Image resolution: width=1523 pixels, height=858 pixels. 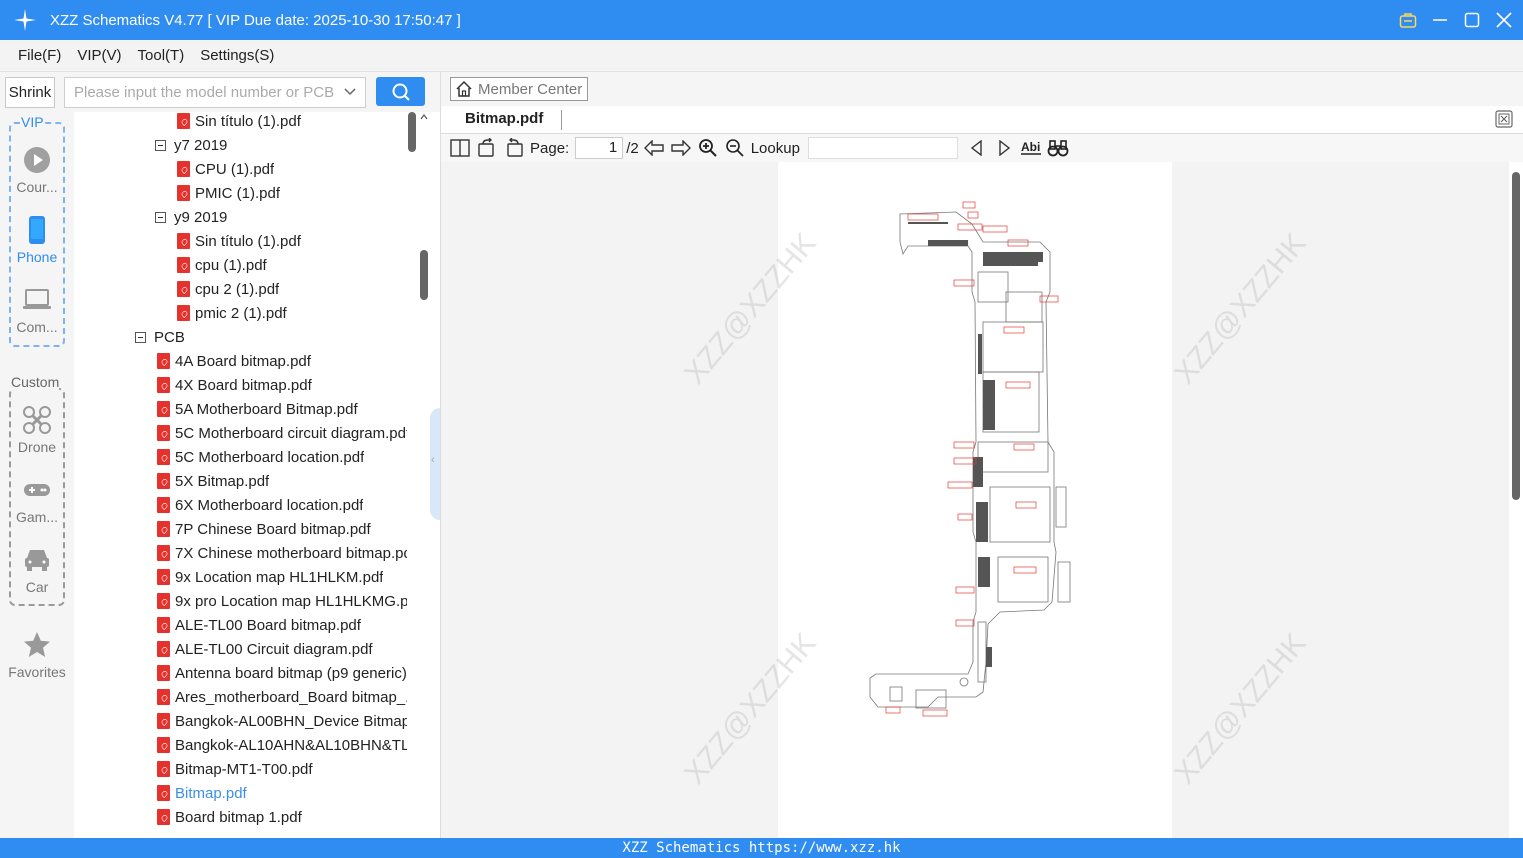 What do you see at coordinates (1058, 148) in the screenshot?
I see `binoculars-icon` at bounding box center [1058, 148].